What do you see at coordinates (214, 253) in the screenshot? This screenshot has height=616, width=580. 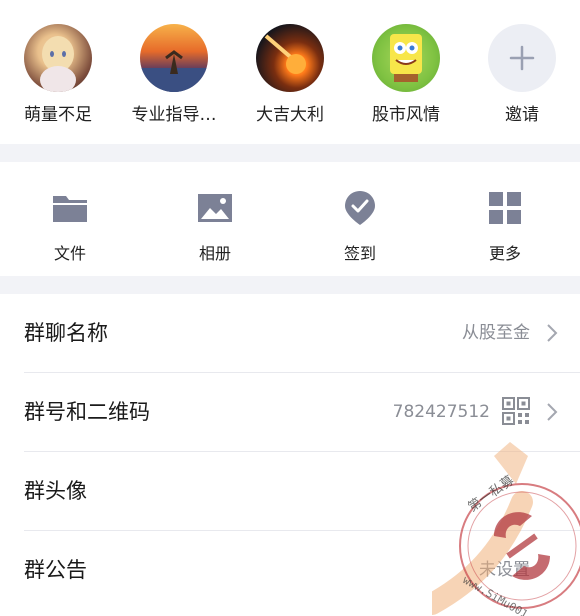 I see `tool-label: 相册` at bounding box center [214, 253].